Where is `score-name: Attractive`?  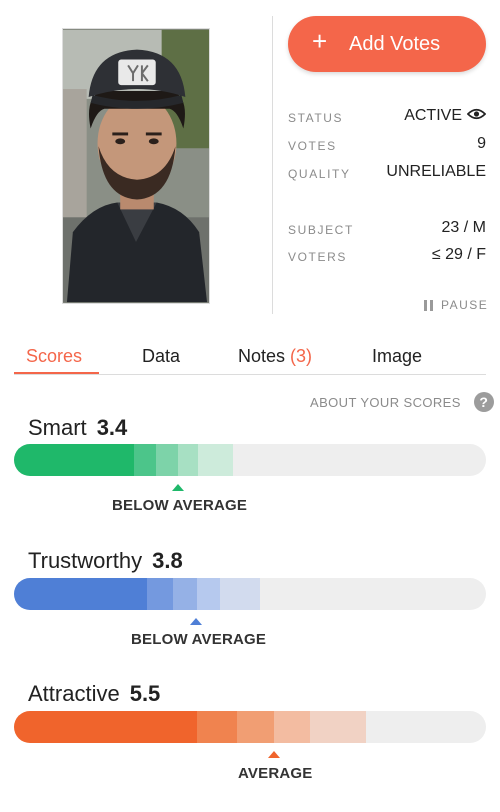
score-name: Attractive is located at coordinates (74, 693).